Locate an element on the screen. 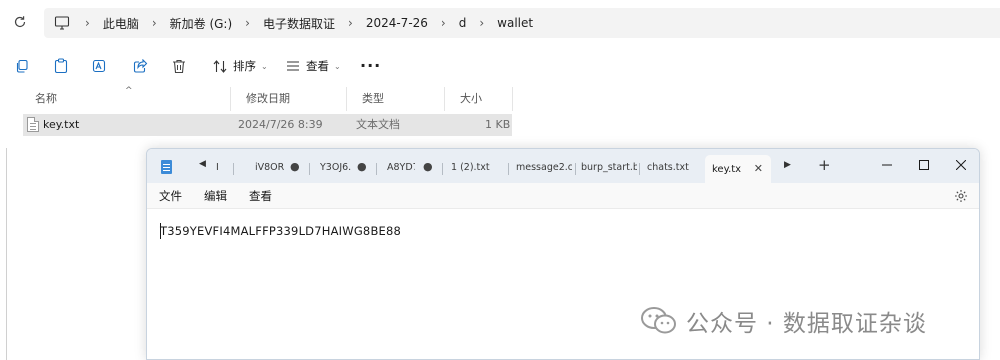 The width and height of the screenshot is (1000, 360). tab-item: chats.txt is located at coordinates (672, 167).